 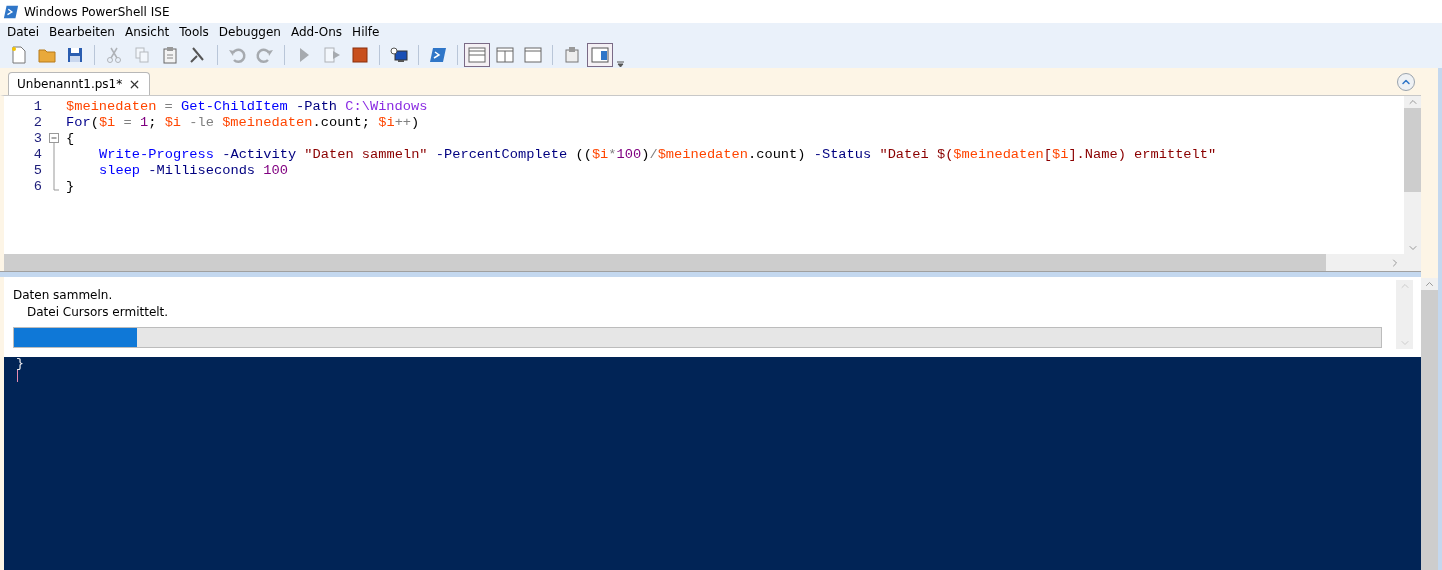 I want to click on run-selection-icon, so click(x=332, y=54).